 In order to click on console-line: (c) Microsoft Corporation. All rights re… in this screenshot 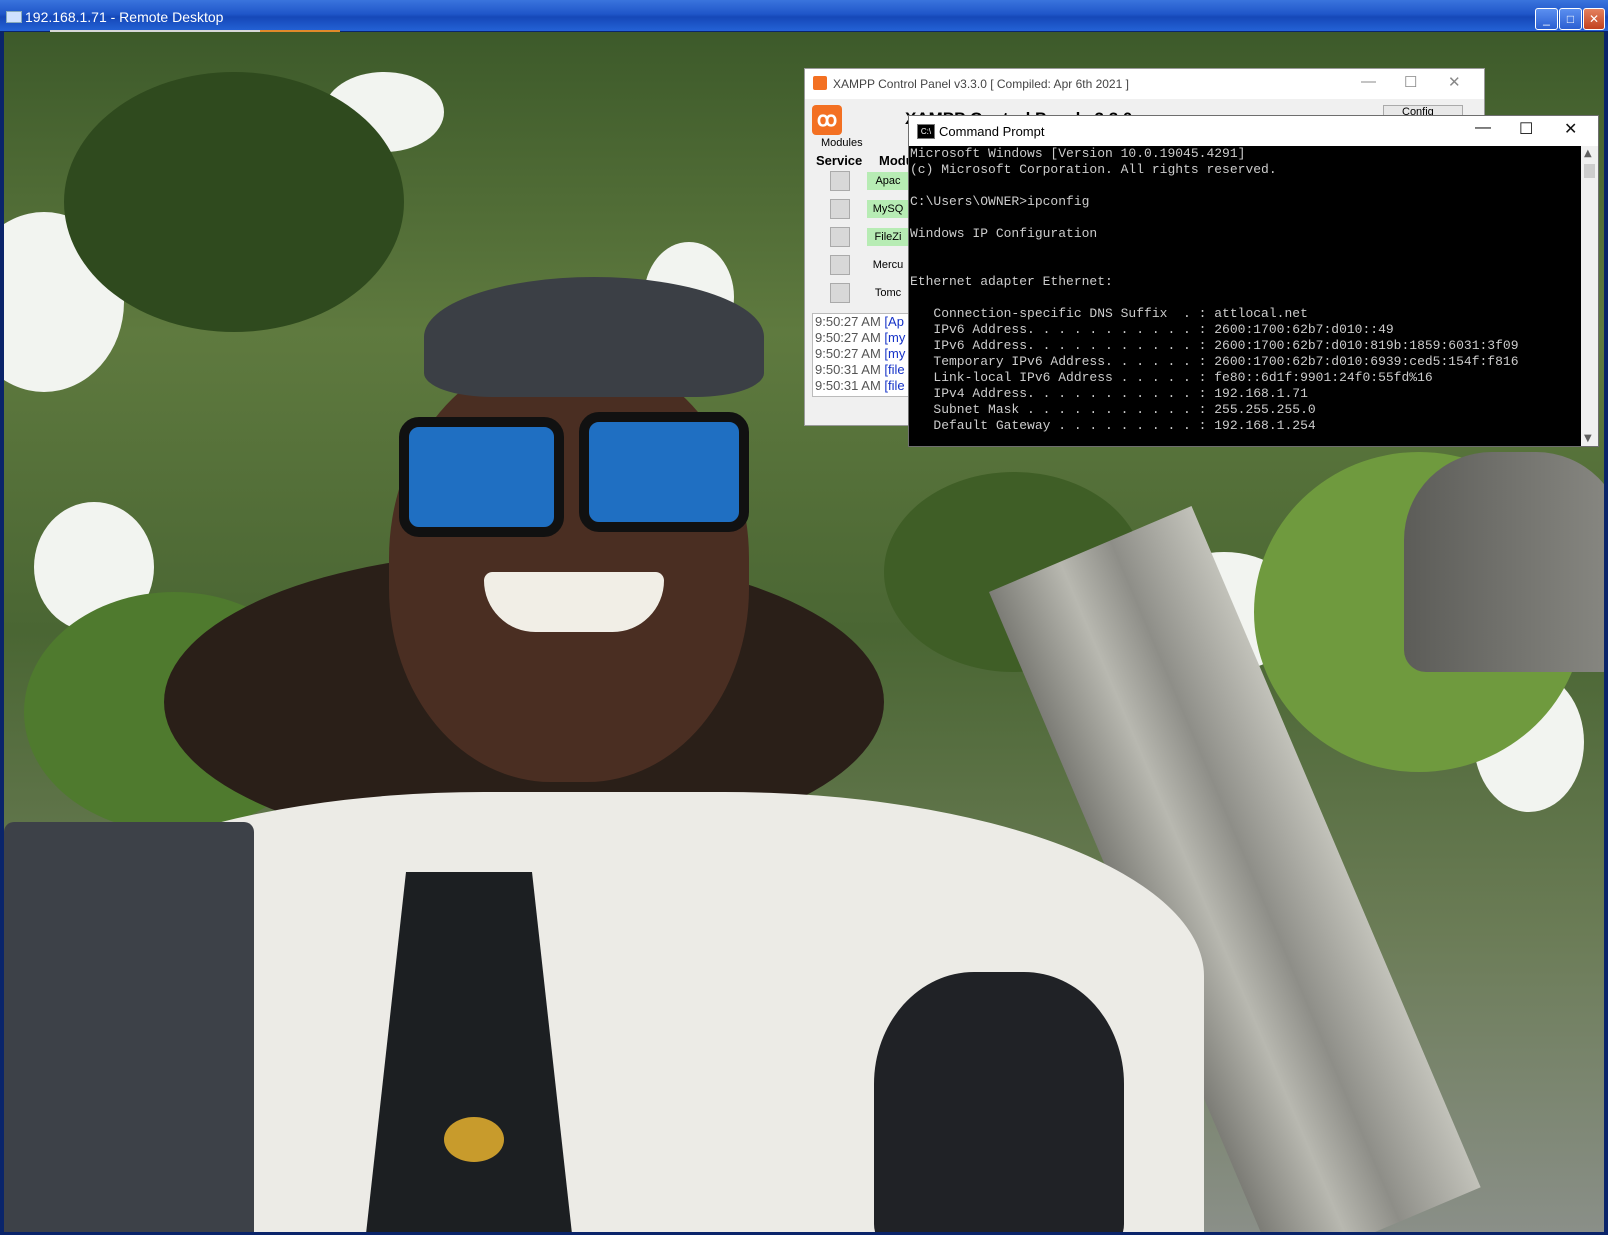, I will do `click(1093, 169)`.